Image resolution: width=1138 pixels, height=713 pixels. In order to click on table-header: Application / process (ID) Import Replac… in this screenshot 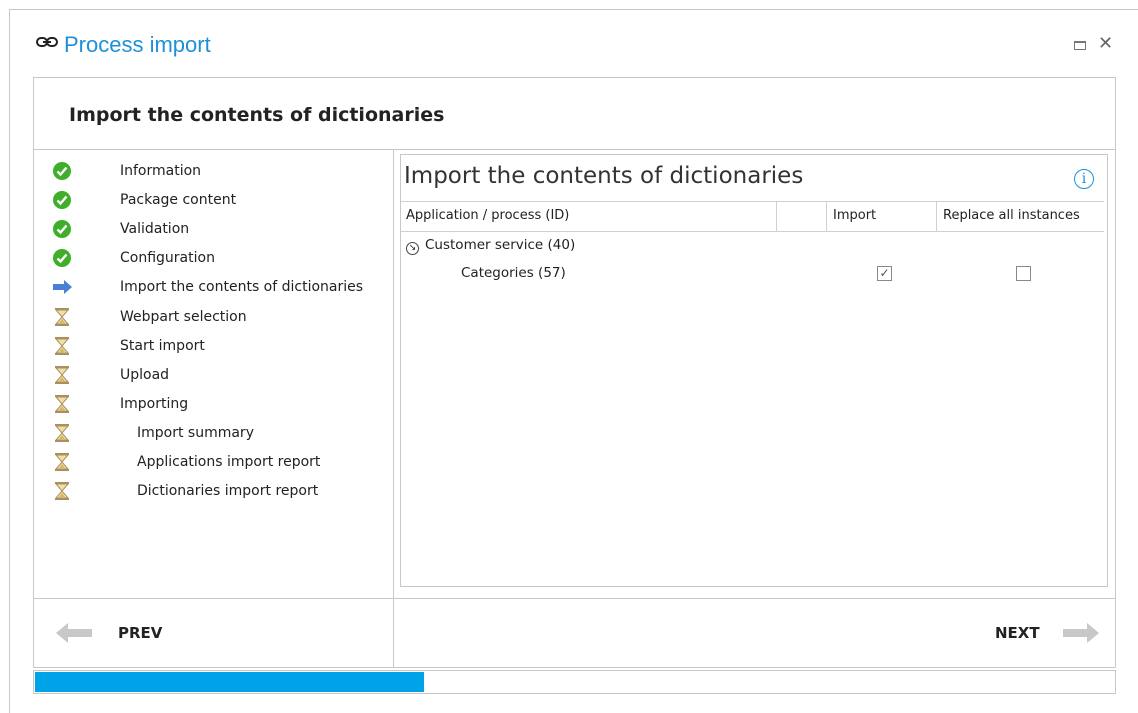, I will do `click(752, 216)`.